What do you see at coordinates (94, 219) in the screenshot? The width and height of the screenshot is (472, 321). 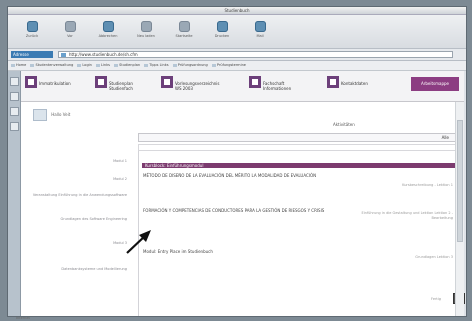 I see `left-label: Grundlagen des Software Engineering` at bounding box center [94, 219].